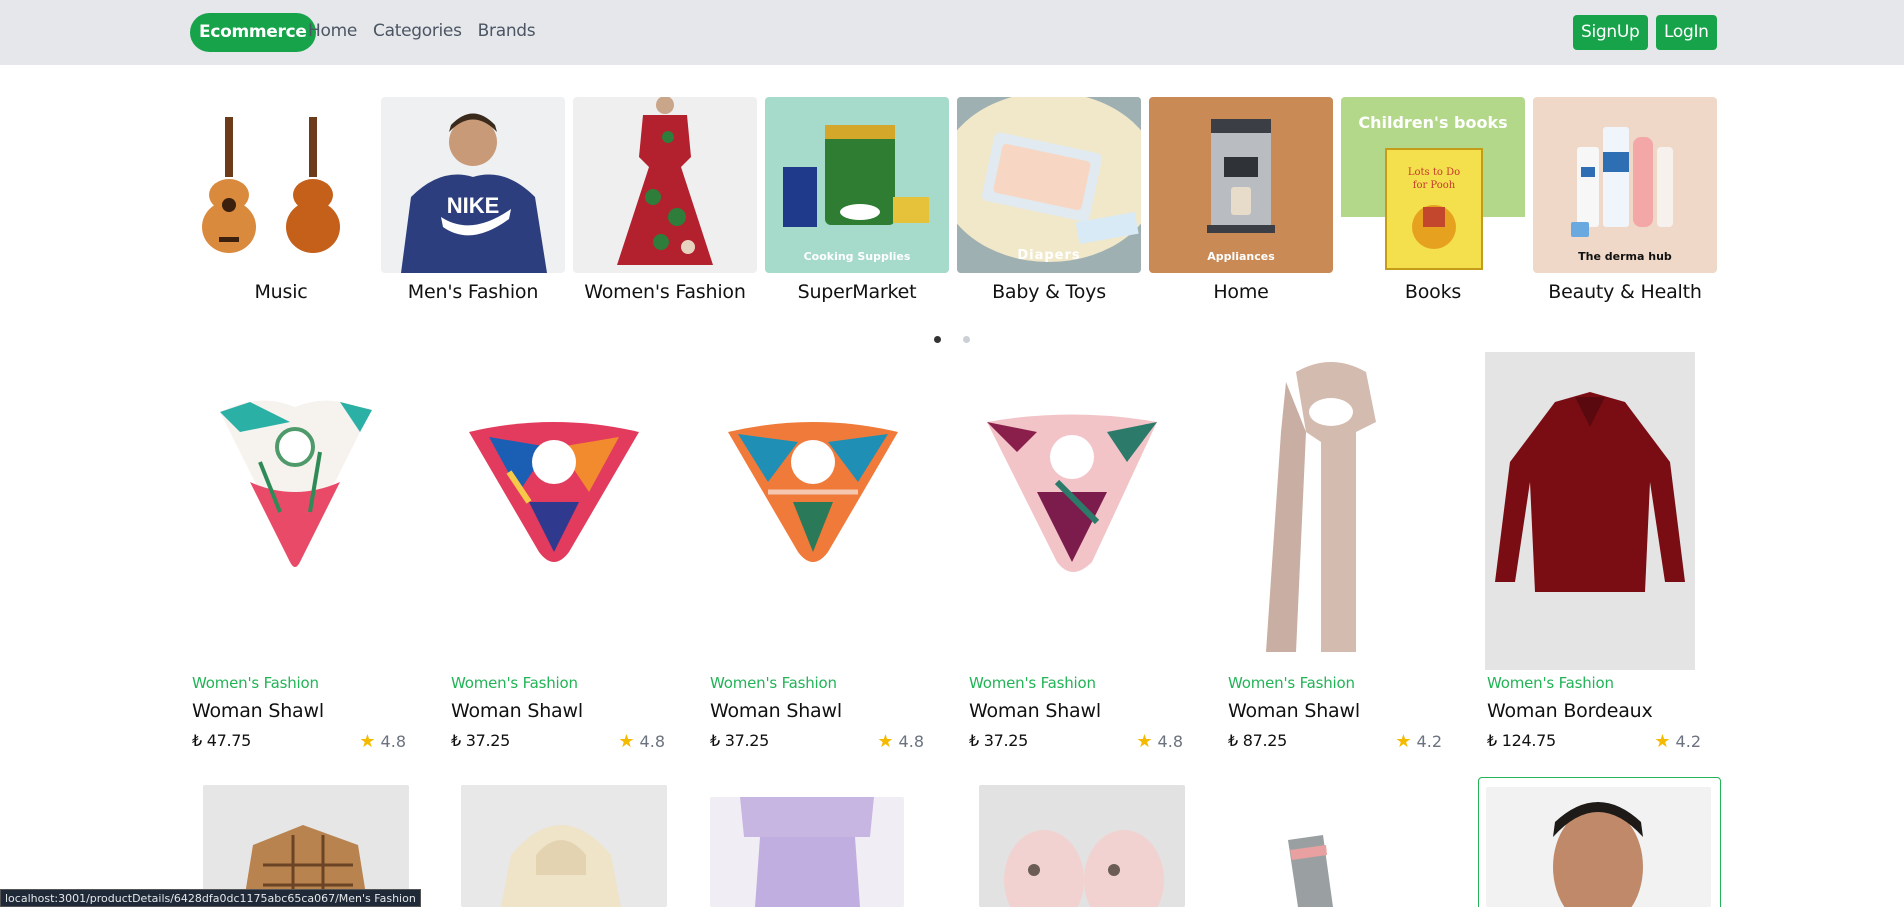 The height and width of the screenshot is (907, 1904). What do you see at coordinates (253, 32) in the screenshot?
I see `brand-logo: Ecommerce` at bounding box center [253, 32].